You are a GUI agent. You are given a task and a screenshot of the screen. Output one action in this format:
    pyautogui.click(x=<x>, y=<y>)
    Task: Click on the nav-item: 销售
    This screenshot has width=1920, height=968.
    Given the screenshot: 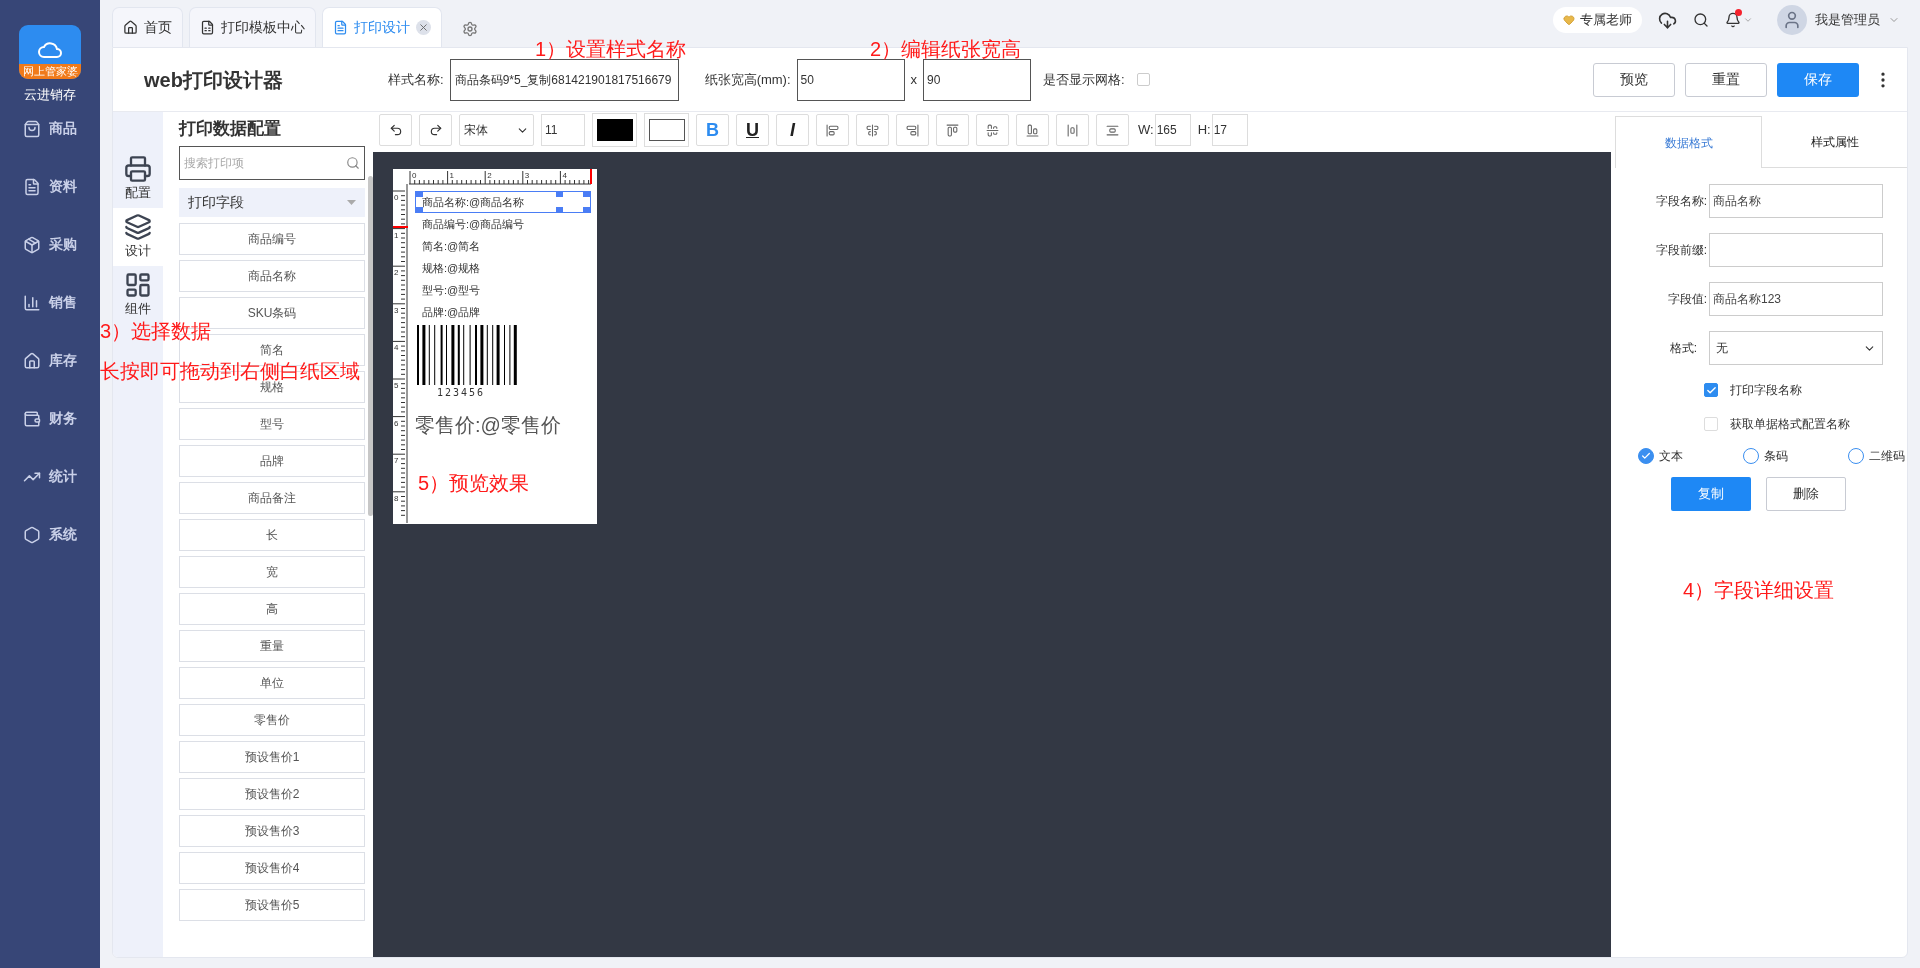 What is the action you would take?
    pyautogui.click(x=50, y=302)
    